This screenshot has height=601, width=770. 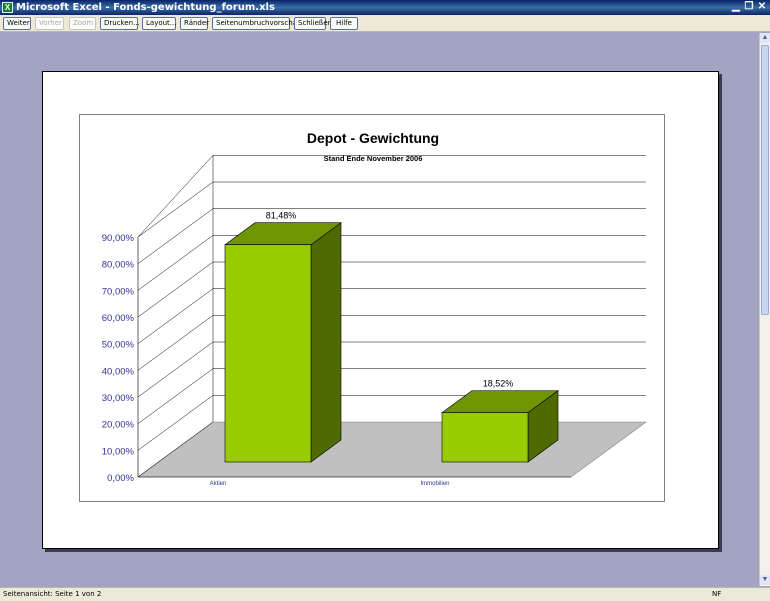 I want to click on previous-button: Vorher, so click(x=49, y=23).